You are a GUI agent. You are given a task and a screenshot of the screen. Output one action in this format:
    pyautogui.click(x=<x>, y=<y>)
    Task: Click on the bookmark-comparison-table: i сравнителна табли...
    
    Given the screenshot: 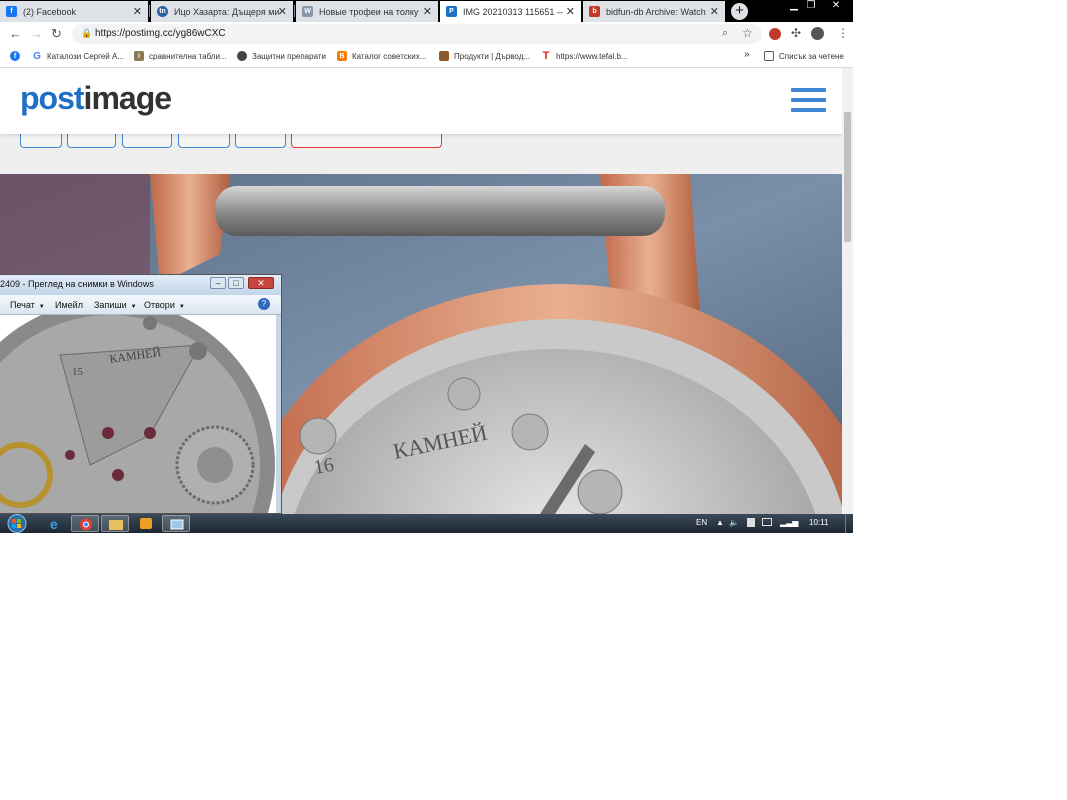 What is the action you would take?
    pyautogui.click(x=180, y=56)
    